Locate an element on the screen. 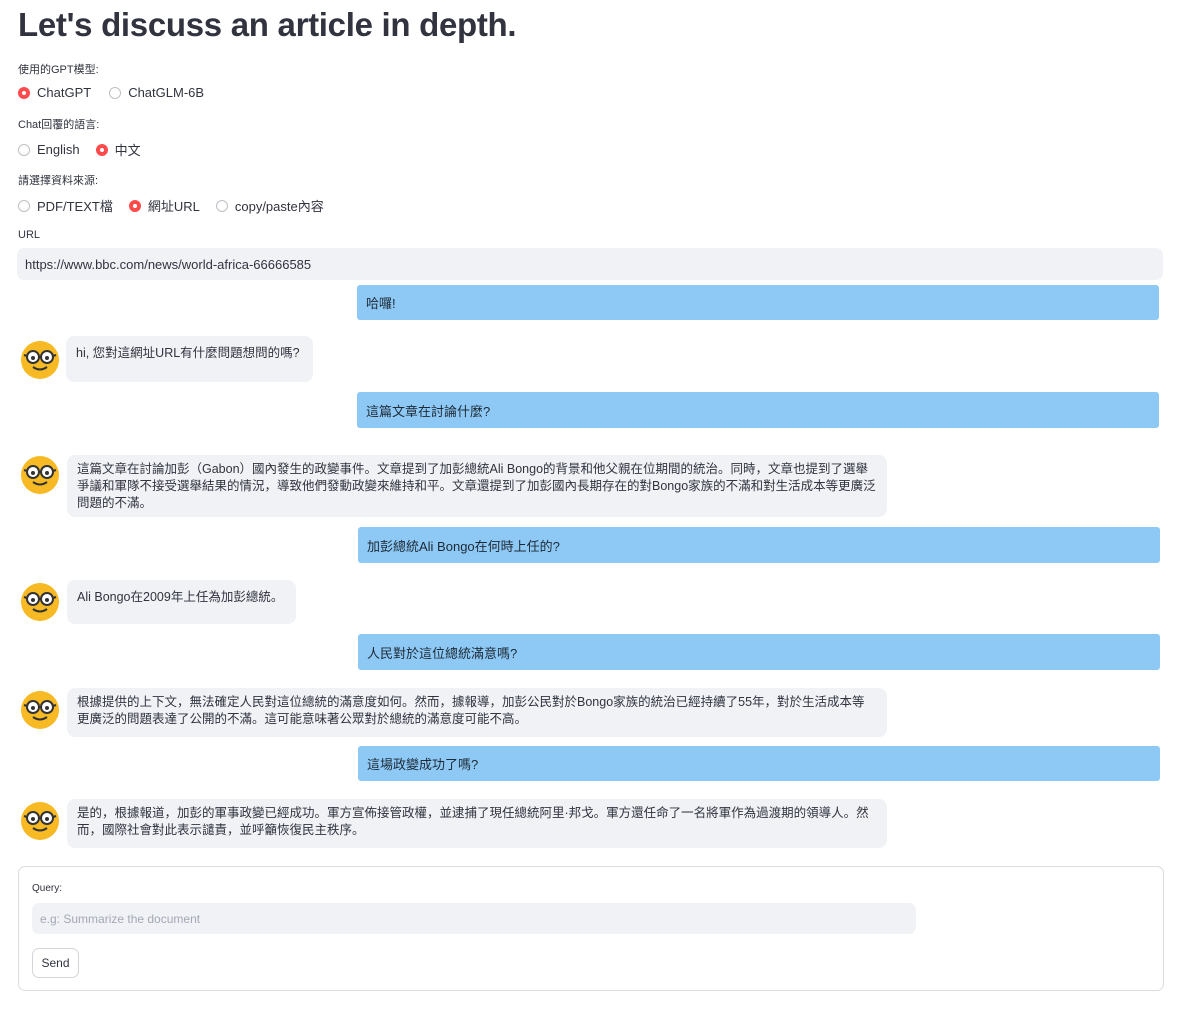 This screenshot has height=1012, width=1186. radio-label: 中文 is located at coordinates (127, 150).